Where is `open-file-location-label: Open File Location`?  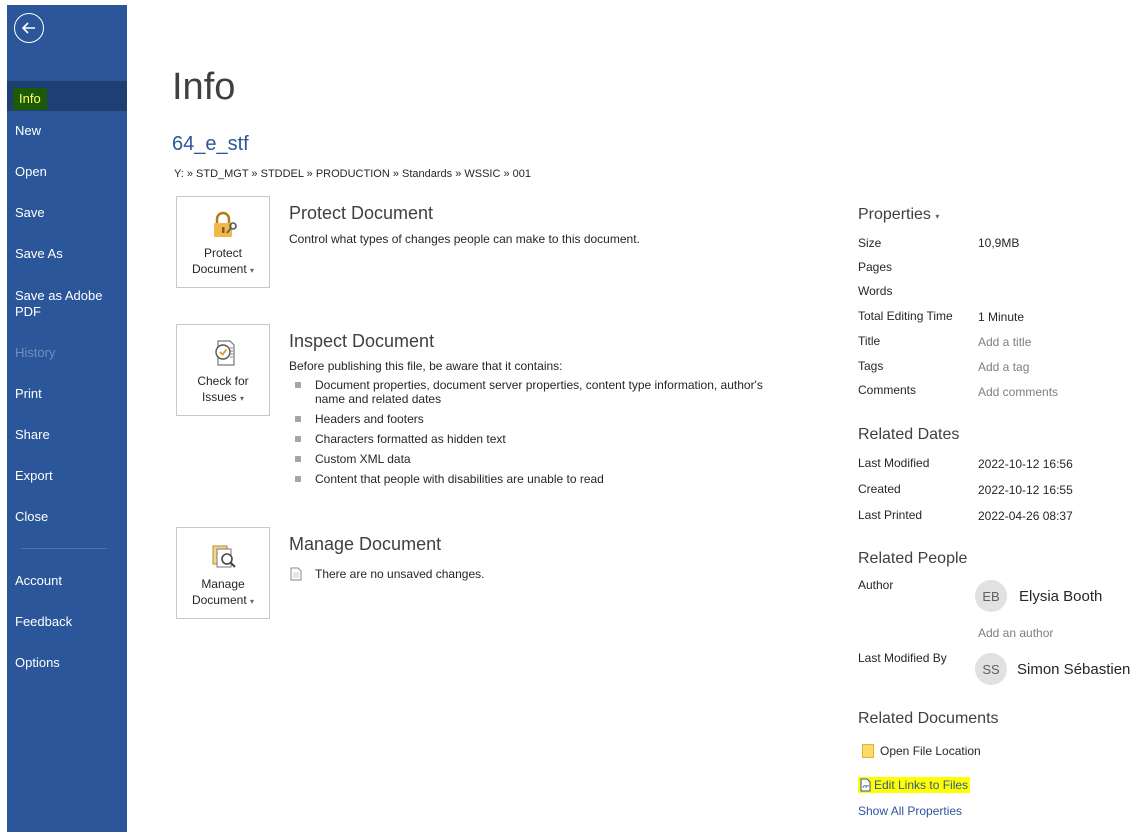 open-file-location-label: Open File Location is located at coordinates (930, 751).